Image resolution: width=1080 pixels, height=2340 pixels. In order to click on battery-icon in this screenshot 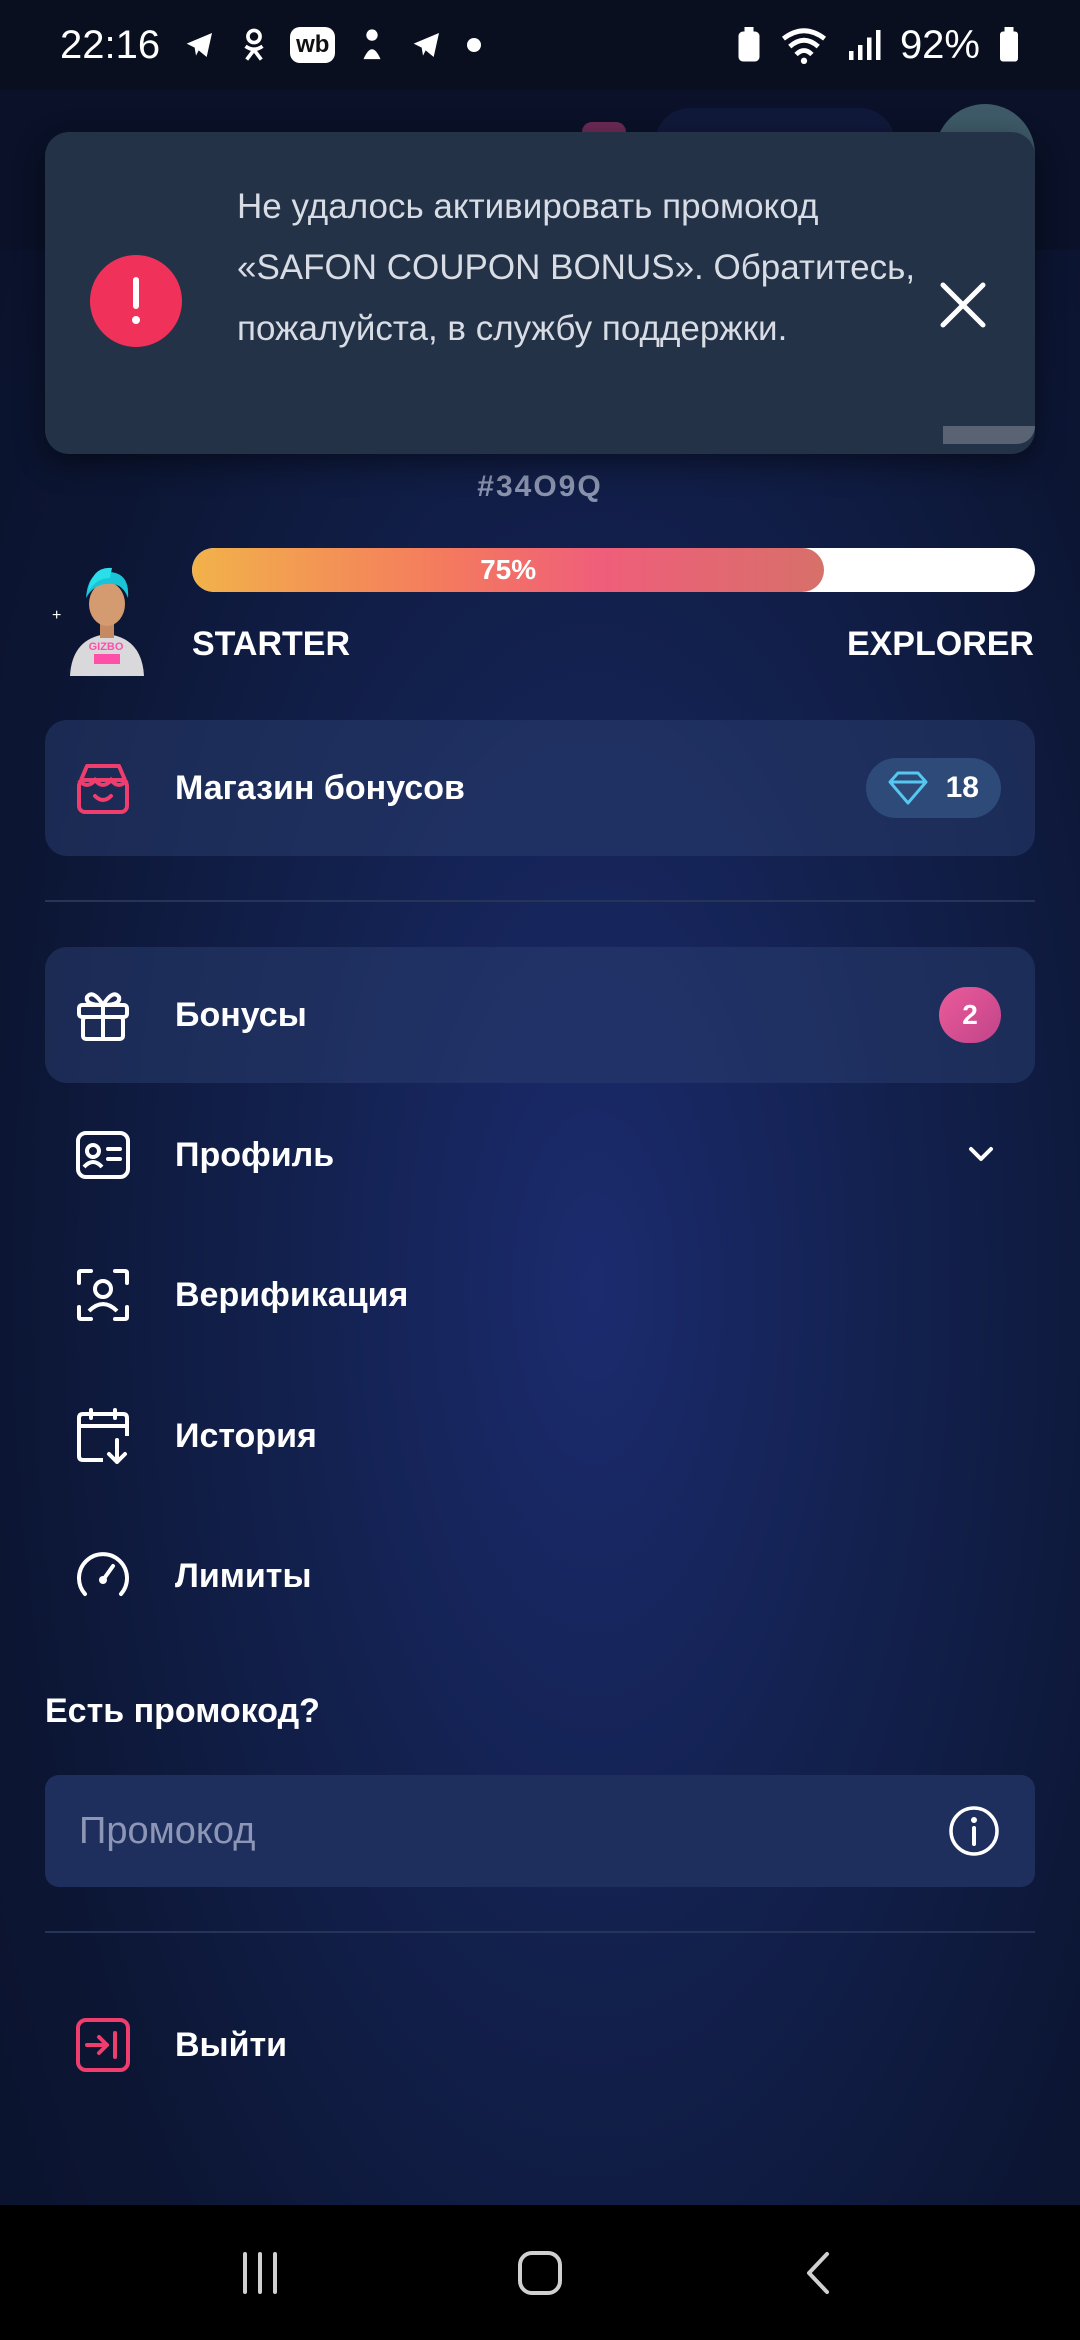, I will do `click(1009, 44)`.